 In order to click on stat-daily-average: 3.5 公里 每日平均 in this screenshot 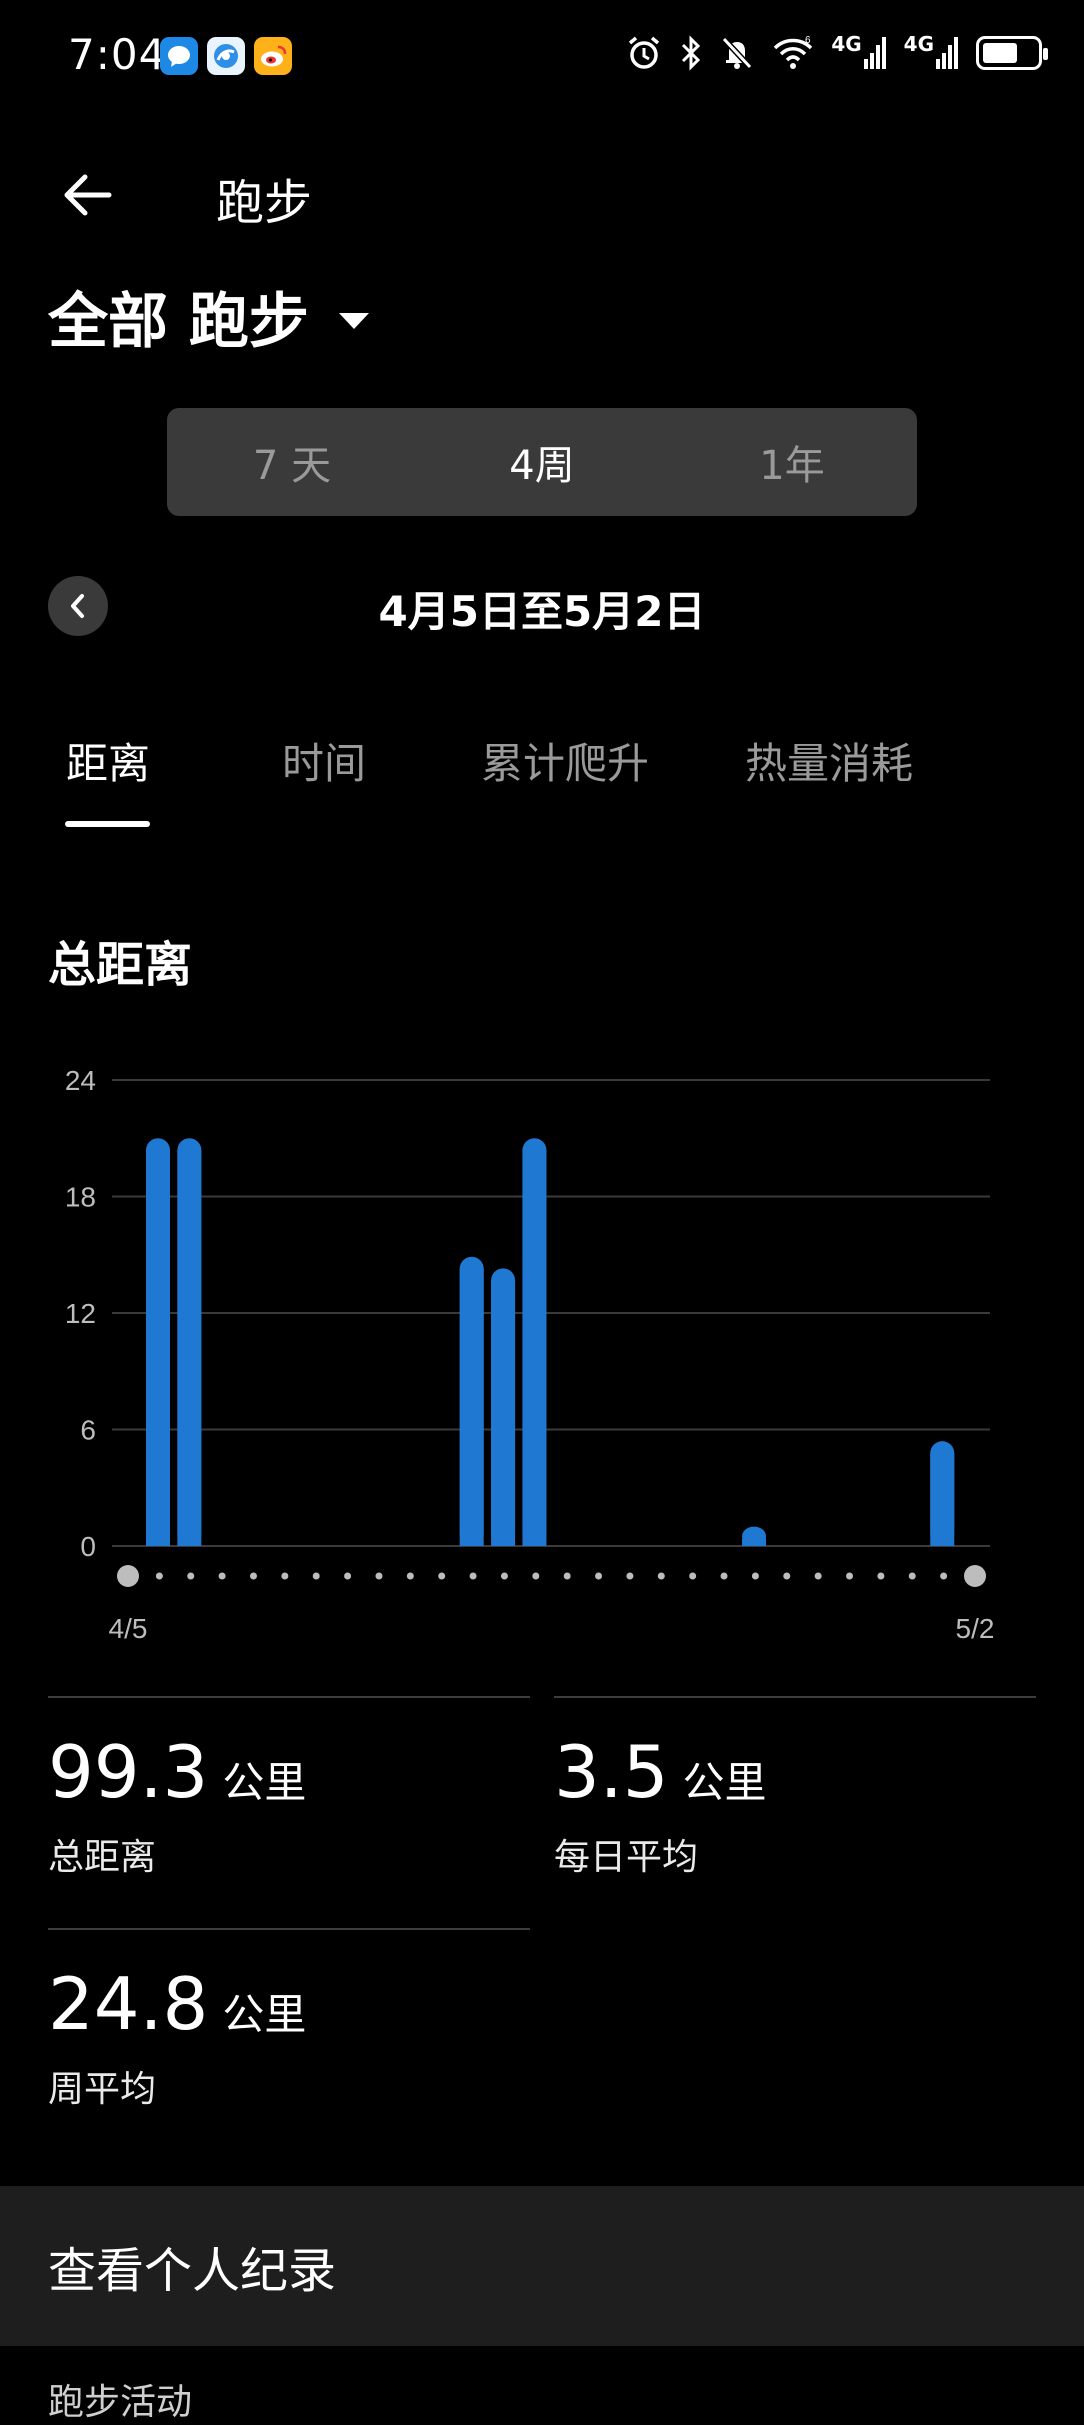, I will do `click(660, 1805)`.